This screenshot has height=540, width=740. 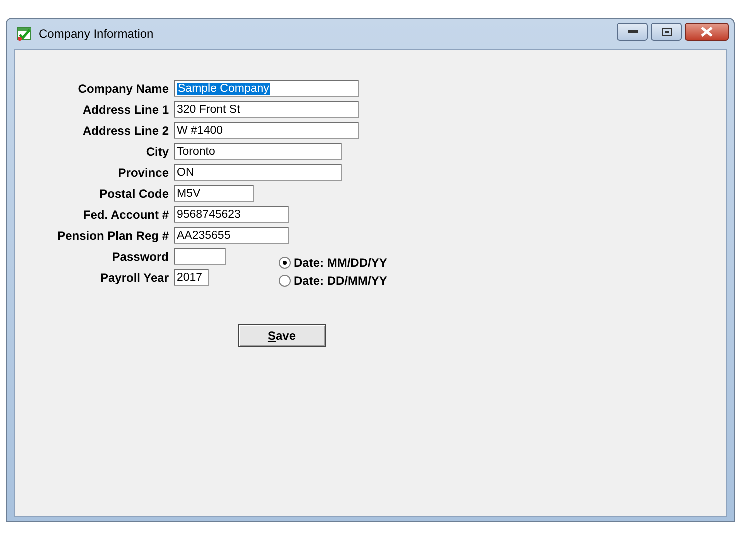 What do you see at coordinates (341, 281) in the screenshot?
I see `radio-label: Date: DD/MM/YY` at bounding box center [341, 281].